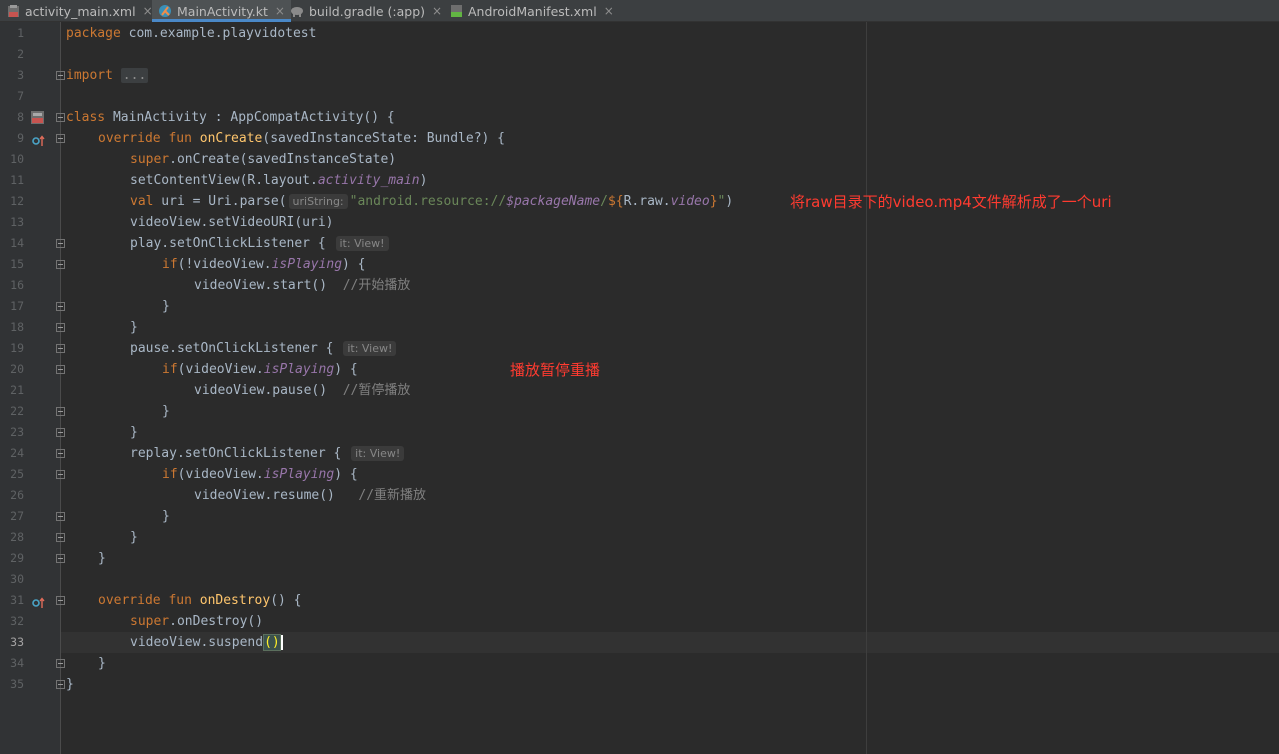 The image size is (1279, 754). I want to click on line-number: 26, so click(17, 495).